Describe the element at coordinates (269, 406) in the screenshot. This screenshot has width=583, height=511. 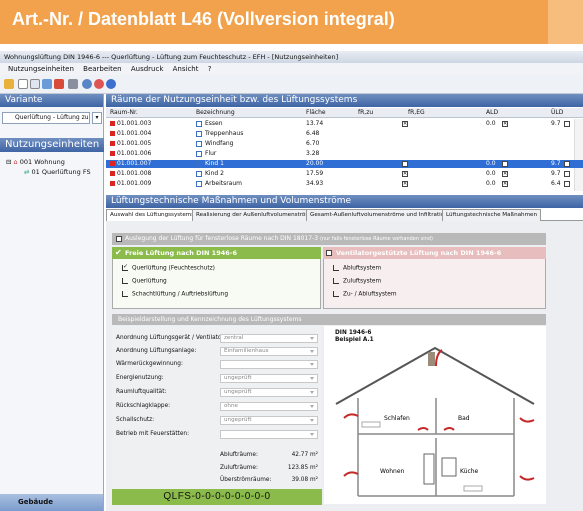
I see `field-rueckschlag-select: ohne` at that location.